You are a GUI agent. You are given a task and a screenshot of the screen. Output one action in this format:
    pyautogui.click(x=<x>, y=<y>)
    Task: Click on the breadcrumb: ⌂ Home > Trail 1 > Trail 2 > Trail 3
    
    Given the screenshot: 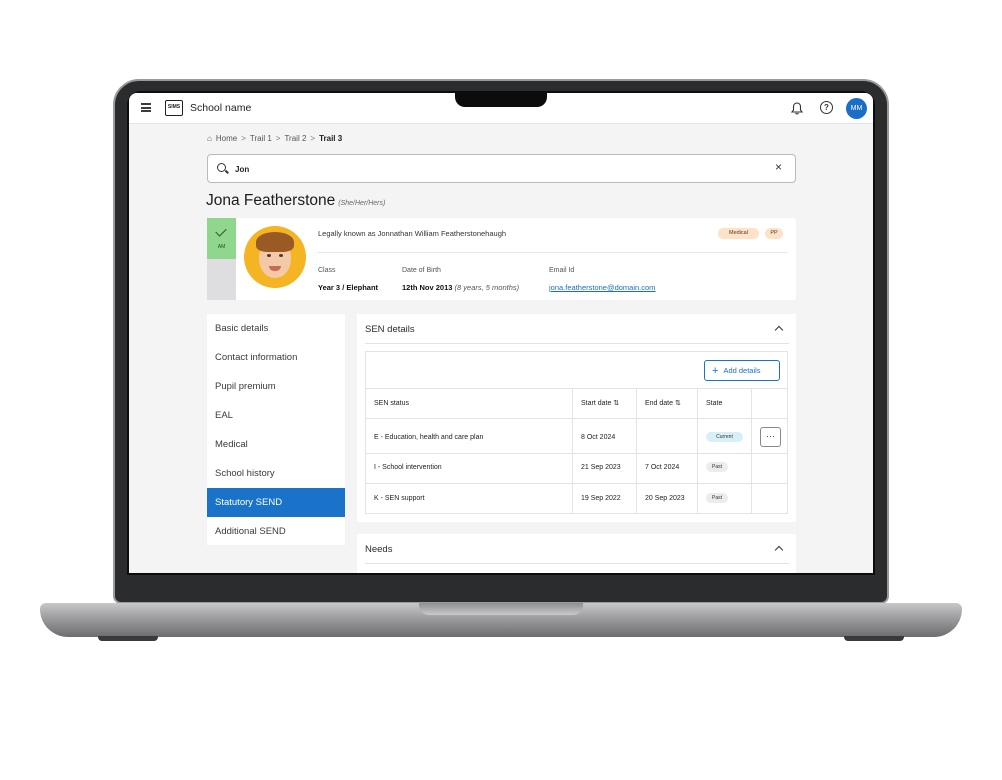 What is the action you would take?
    pyautogui.click(x=274, y=138)
    